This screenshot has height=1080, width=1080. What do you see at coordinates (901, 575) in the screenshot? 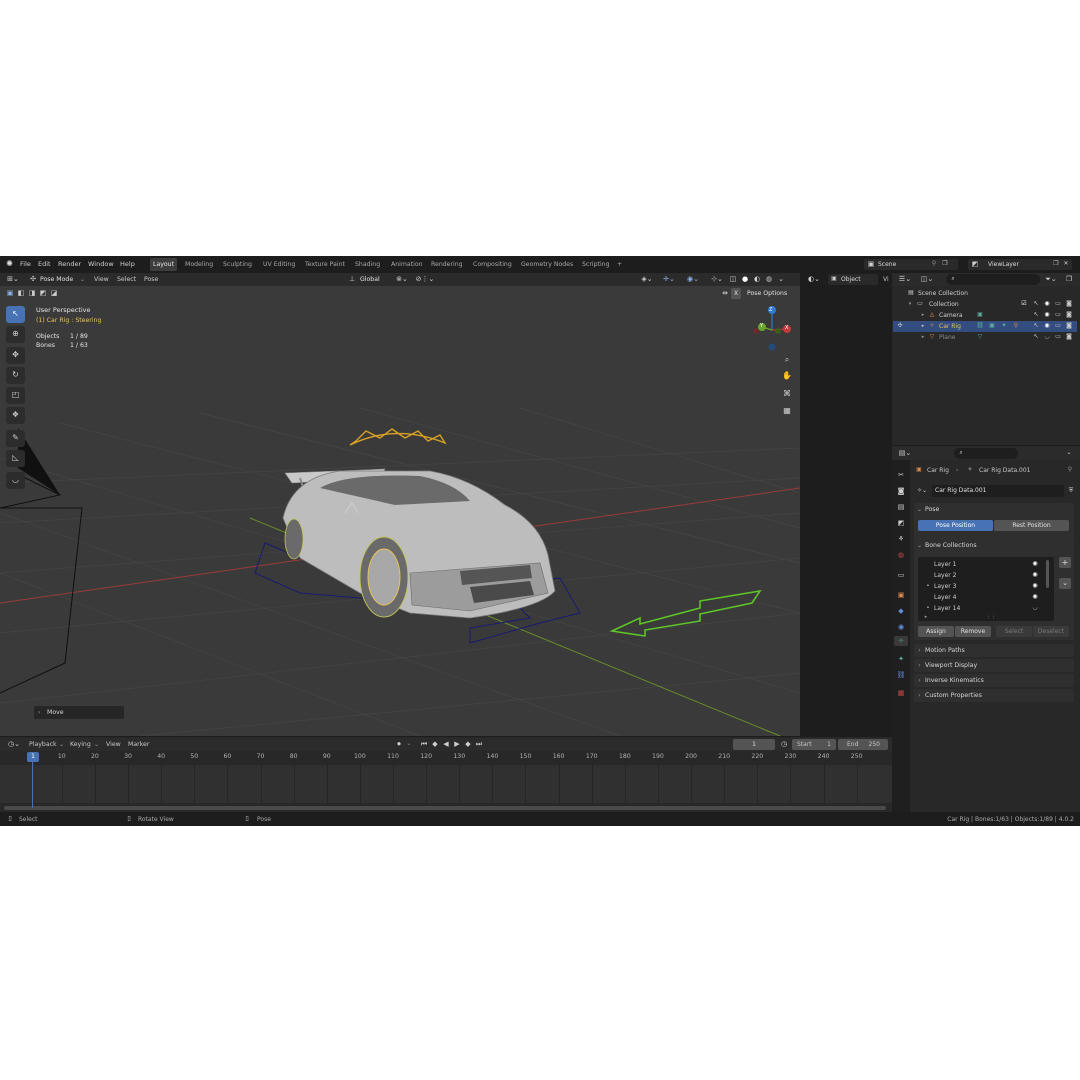
I see `collection-tab-icon: ▭` at bounding box center [901, 575].